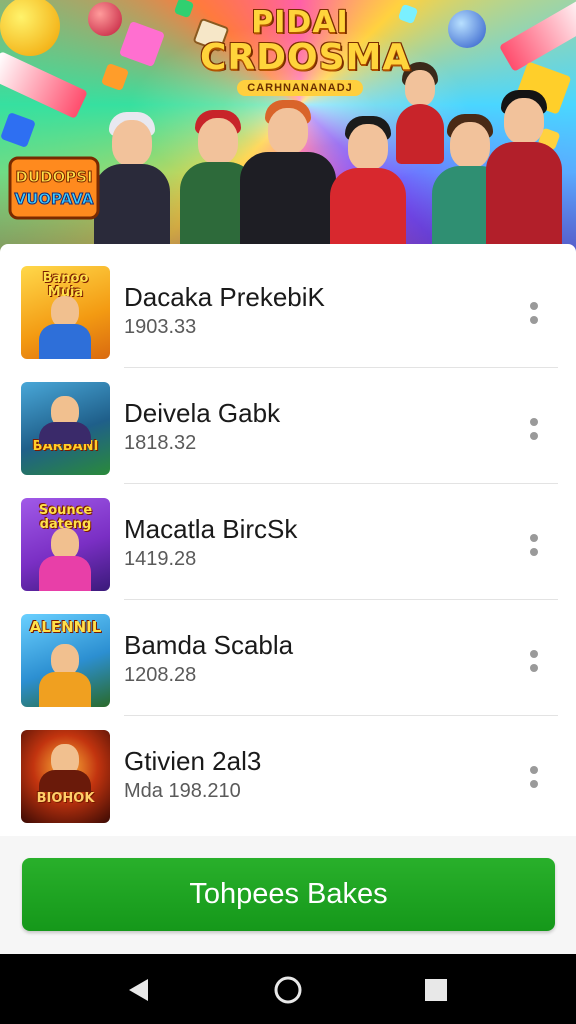 The width and height of the screenshot is (576, 1024). I want to click on svg-text: VUOPAVA, so click(54, 199).